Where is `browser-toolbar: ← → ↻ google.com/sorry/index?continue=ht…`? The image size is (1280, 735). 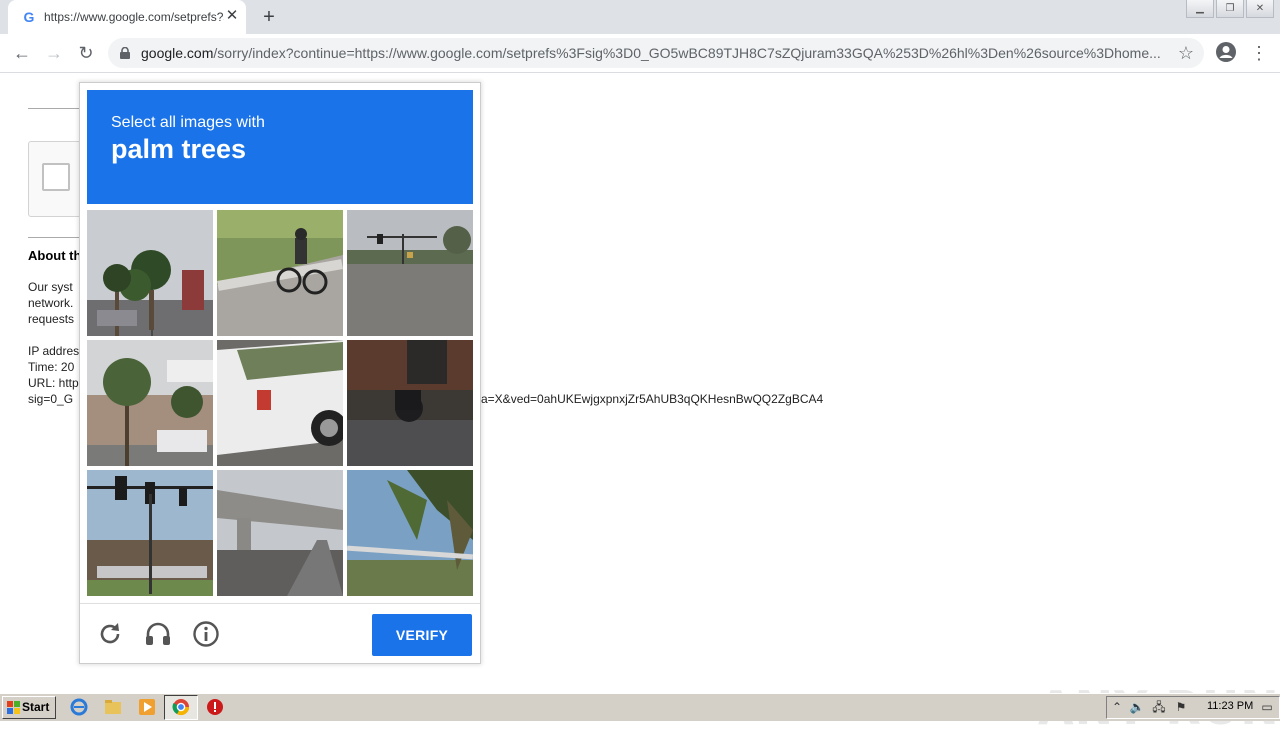
browser-toolbar: ← → ↻ google.com/sorry/index?continue=ht… is located at coordinates (640, 53).